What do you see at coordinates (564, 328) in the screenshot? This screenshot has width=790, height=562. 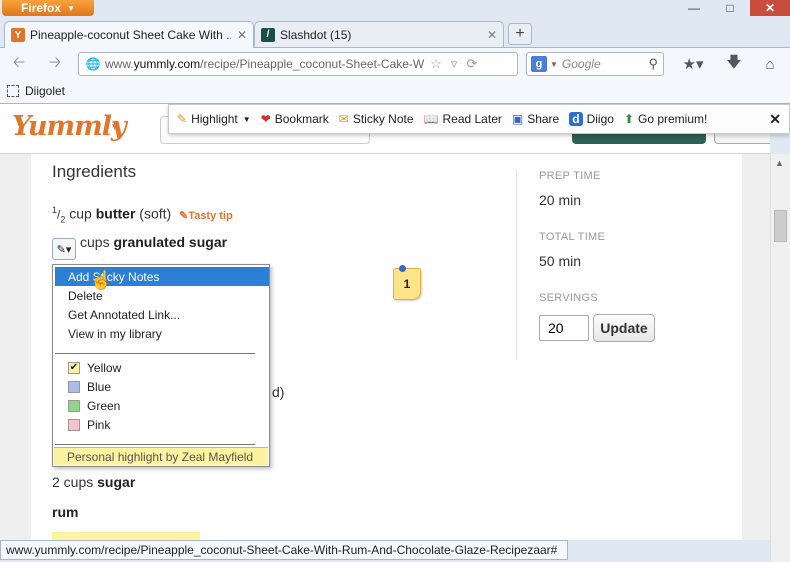 I see `servings-input` at bounding box center [564, 328].